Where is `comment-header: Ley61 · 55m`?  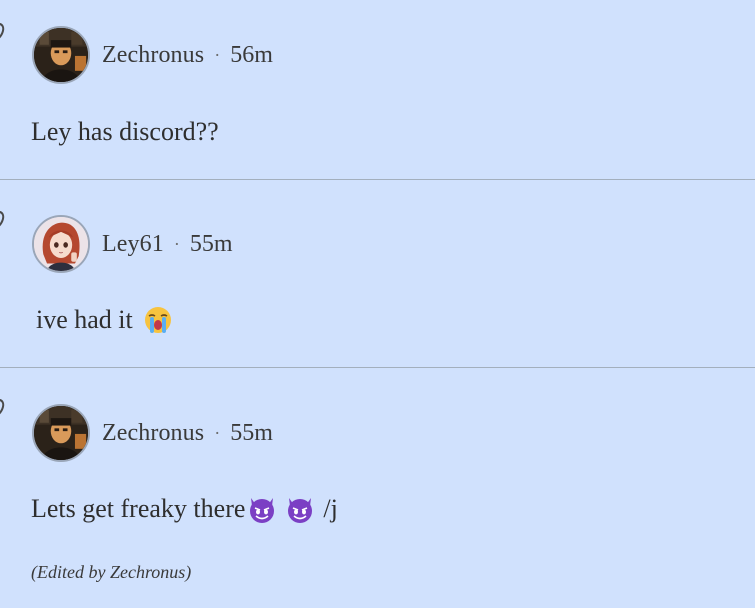 comment-header: Ley61 · 55m is located at coordinates (132, 244).